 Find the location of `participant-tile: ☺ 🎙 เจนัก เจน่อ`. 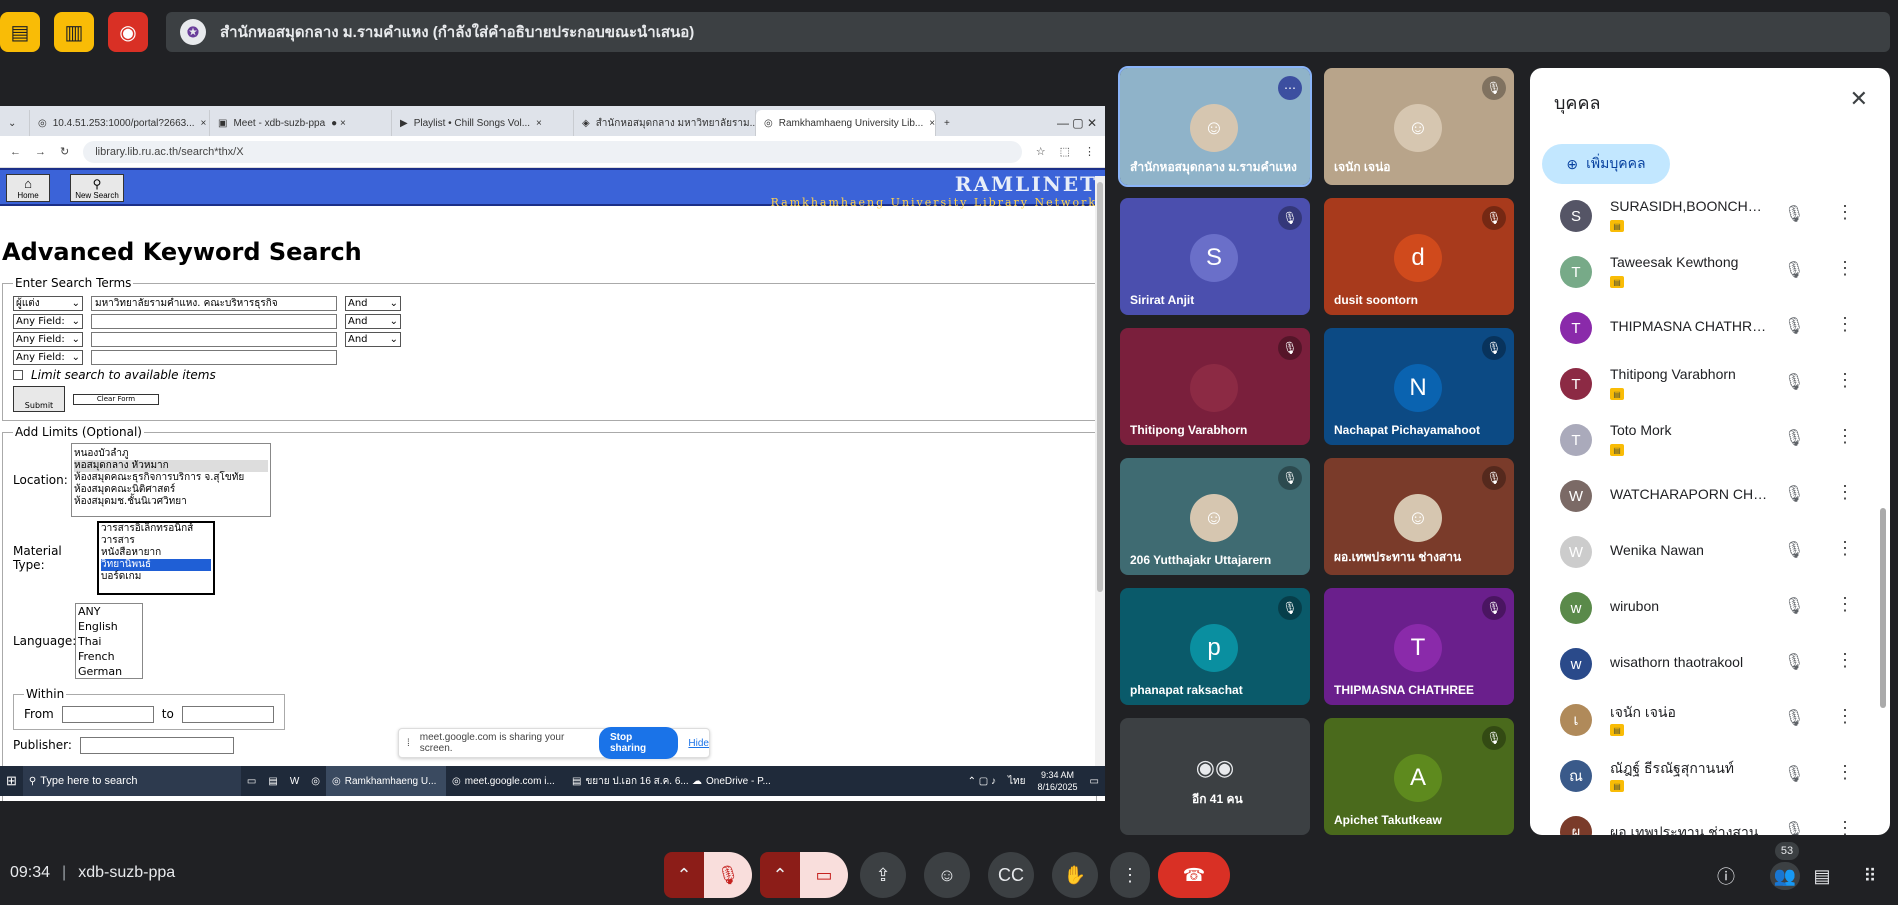

participant-tile: ☺ 🎙 เจนัก เจน่อ is located at coordinates (1419, 126).